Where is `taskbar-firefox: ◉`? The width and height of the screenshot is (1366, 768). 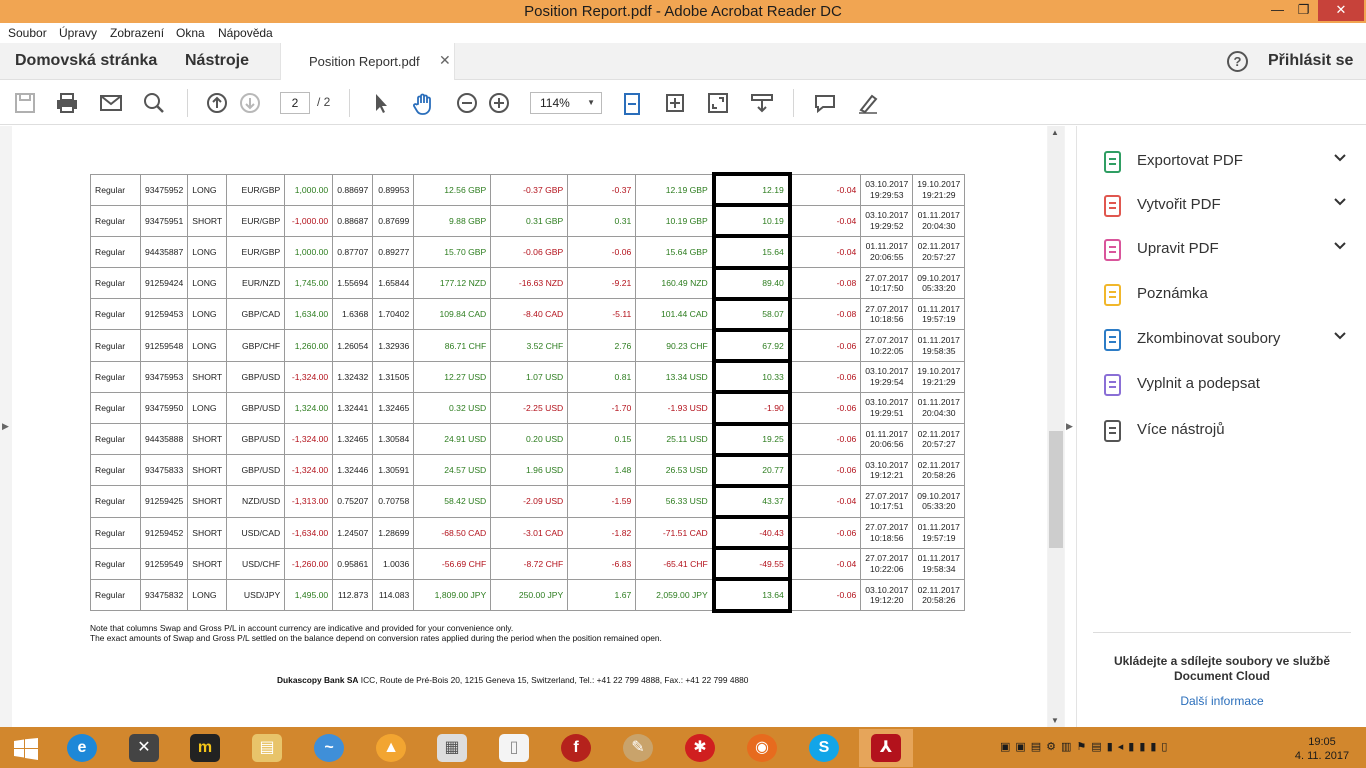
taskbar-firefox: ◉ is located at coordinates (762, 748).